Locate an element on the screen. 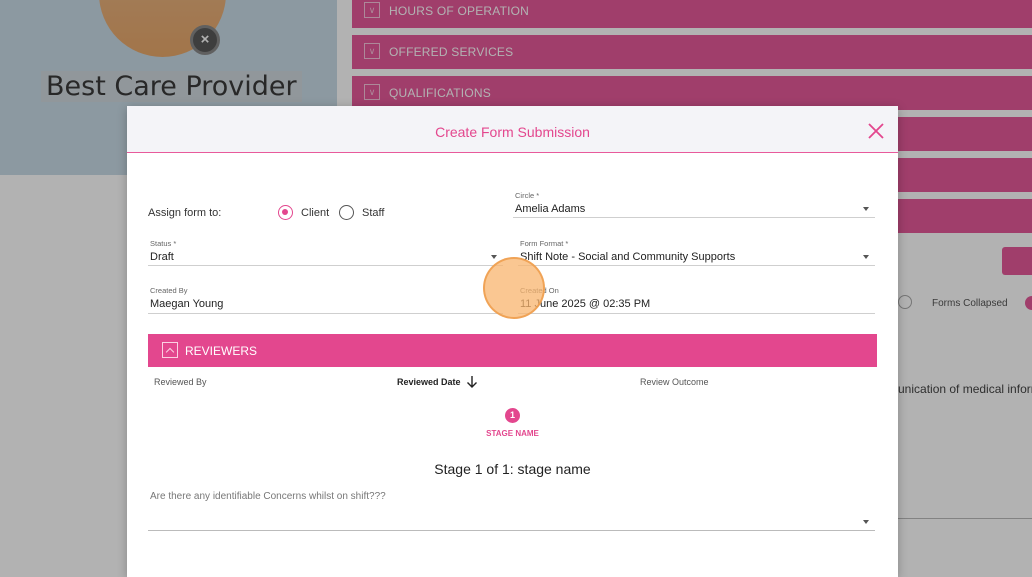 The height and width of the screenshot is (577, 1032). col-review-outcome: Review Outcome is located at coordinates (674, 382).